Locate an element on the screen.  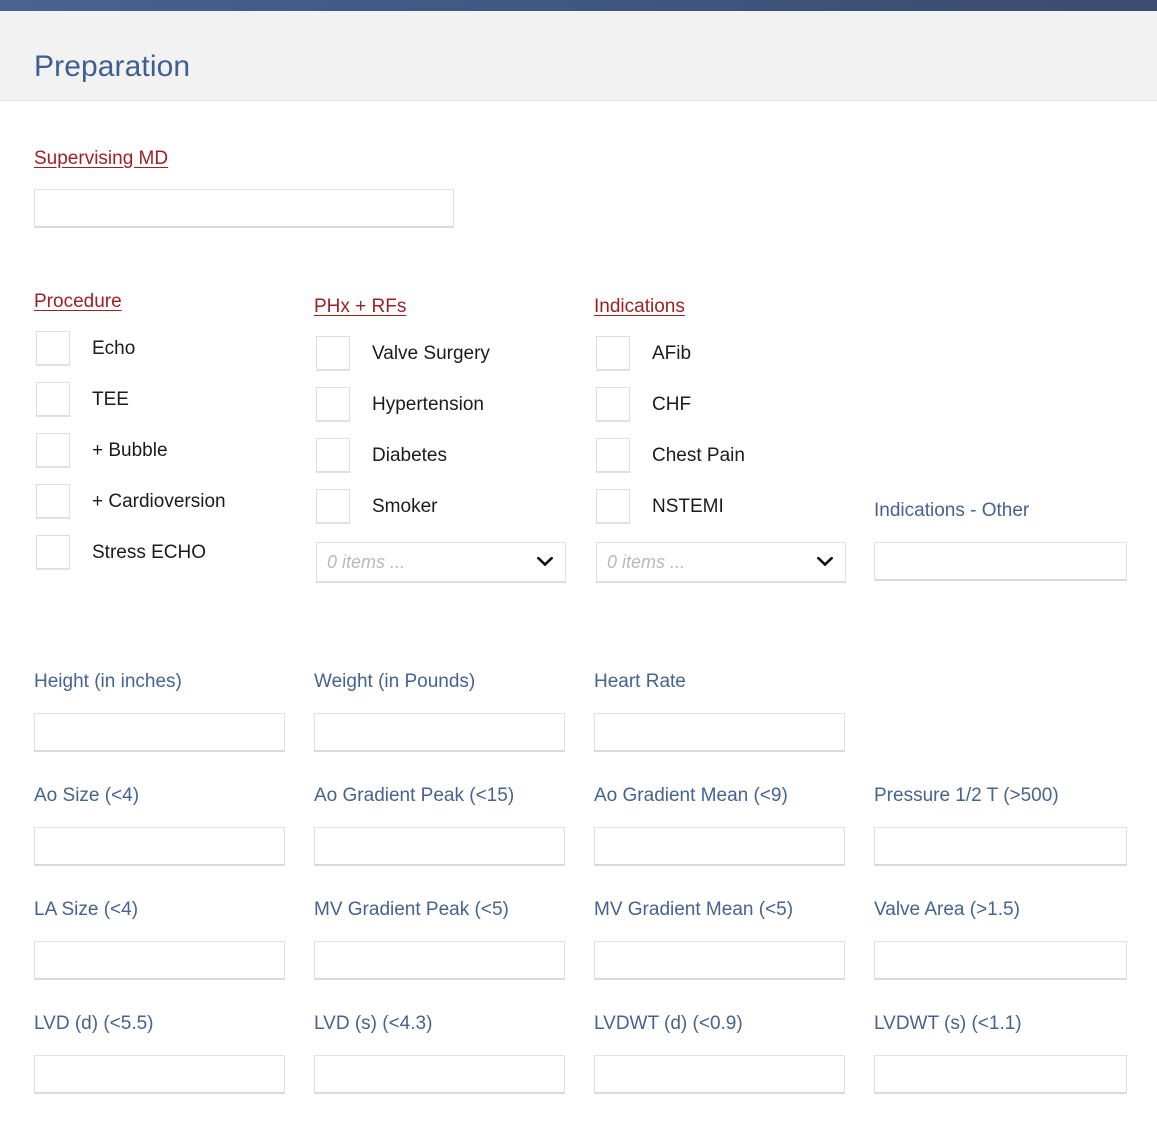
phx-rfs-label: PHx + RFs is located at coordinates (360, 306).